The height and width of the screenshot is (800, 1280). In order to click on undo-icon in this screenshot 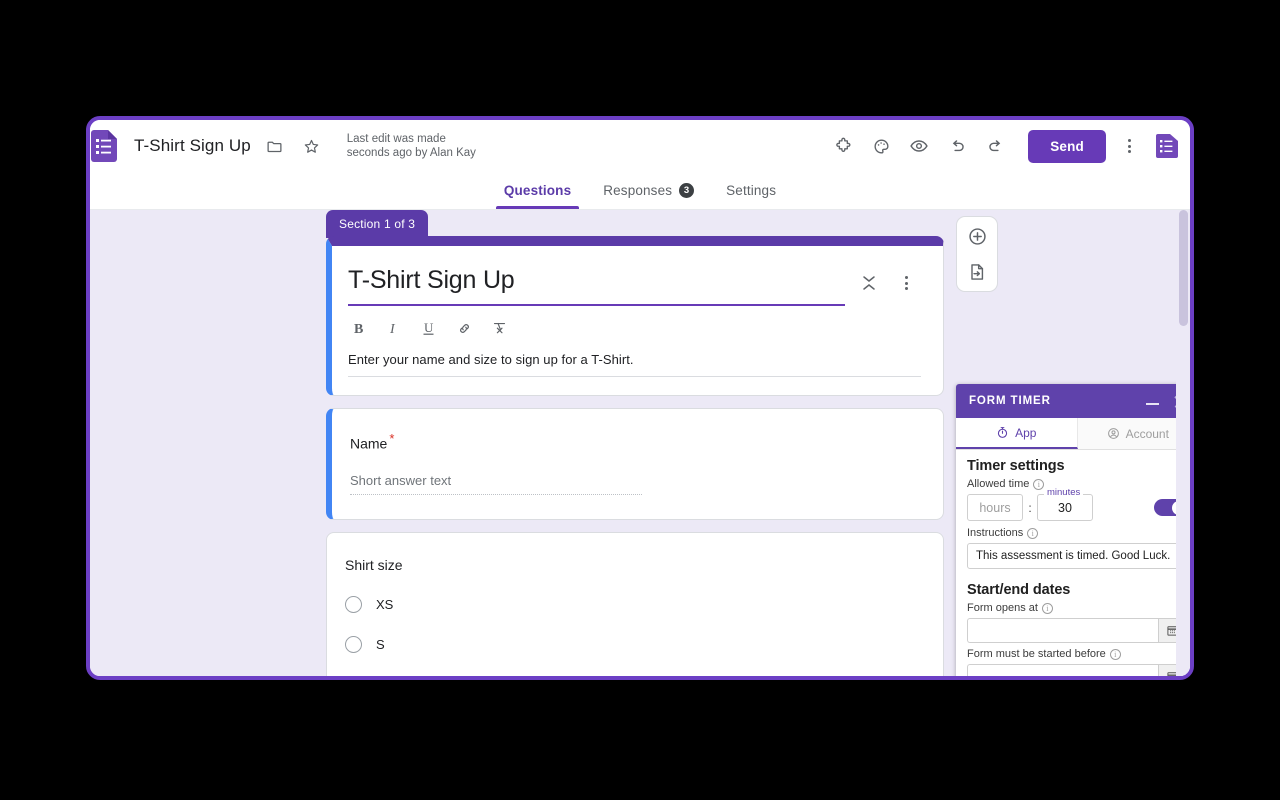, I will do `click(957, 146)`.